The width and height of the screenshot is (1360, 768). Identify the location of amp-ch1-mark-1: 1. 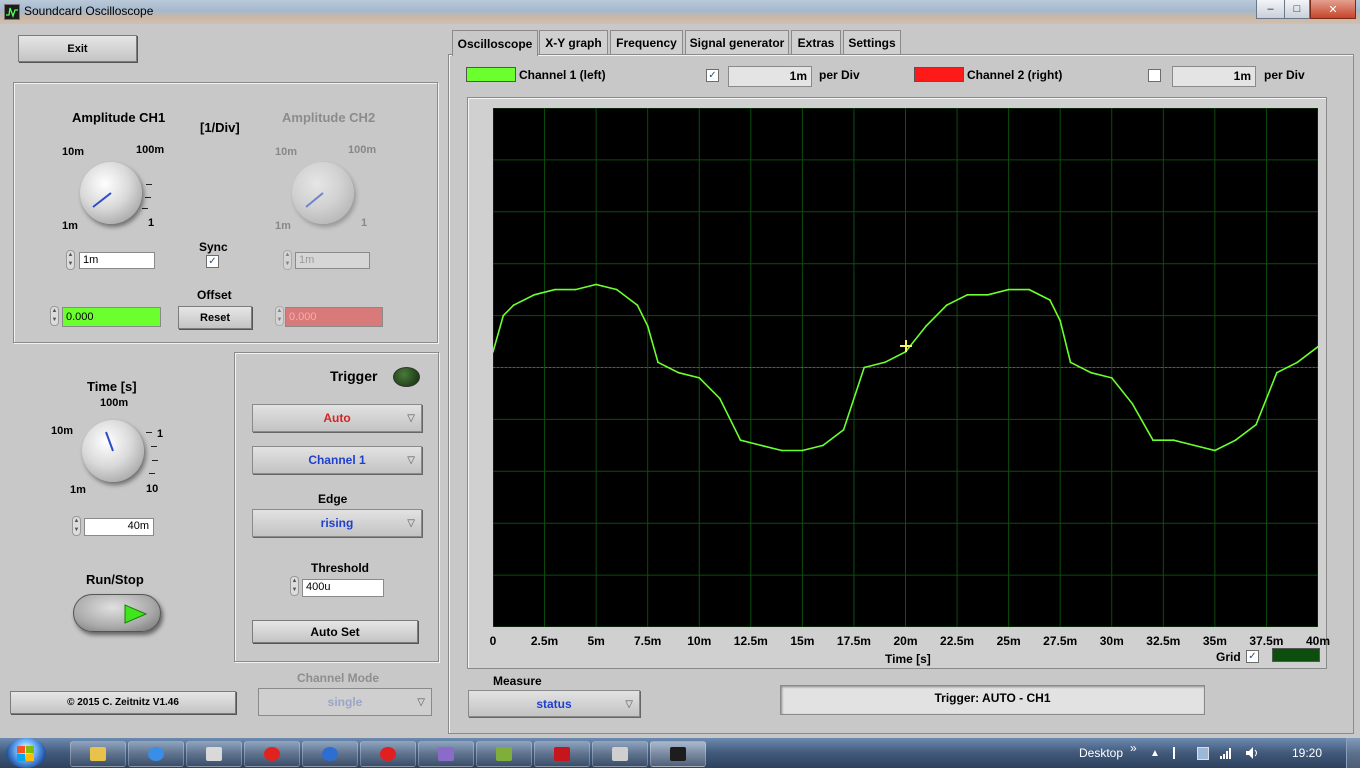
(151, 223).